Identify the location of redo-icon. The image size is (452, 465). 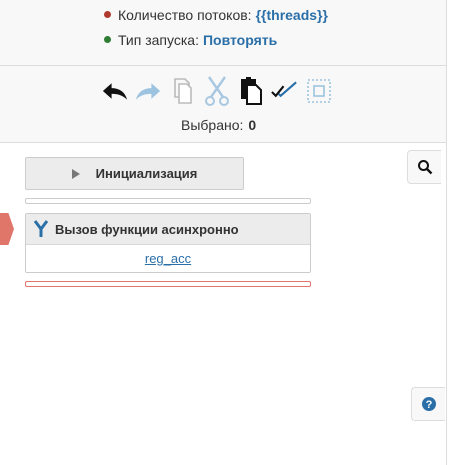
(148, 91).